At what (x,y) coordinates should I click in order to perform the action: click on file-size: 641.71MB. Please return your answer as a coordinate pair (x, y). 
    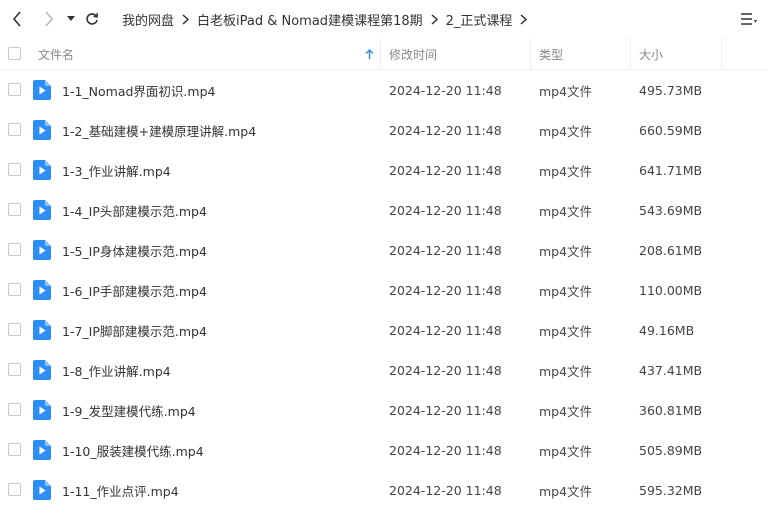
    Looking at the image, I should click on (671, 170).